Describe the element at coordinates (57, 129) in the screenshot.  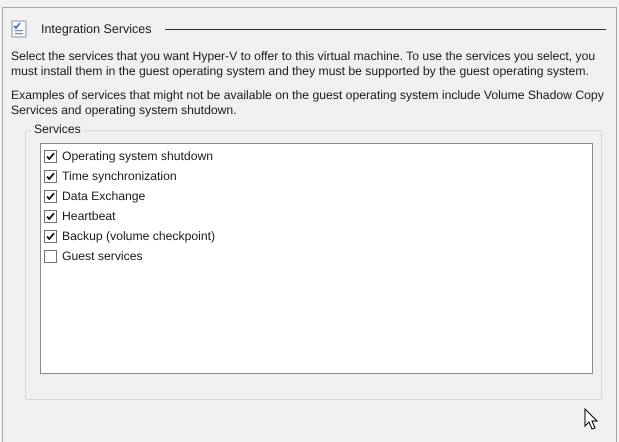
I see `group-label: Services` at that location.